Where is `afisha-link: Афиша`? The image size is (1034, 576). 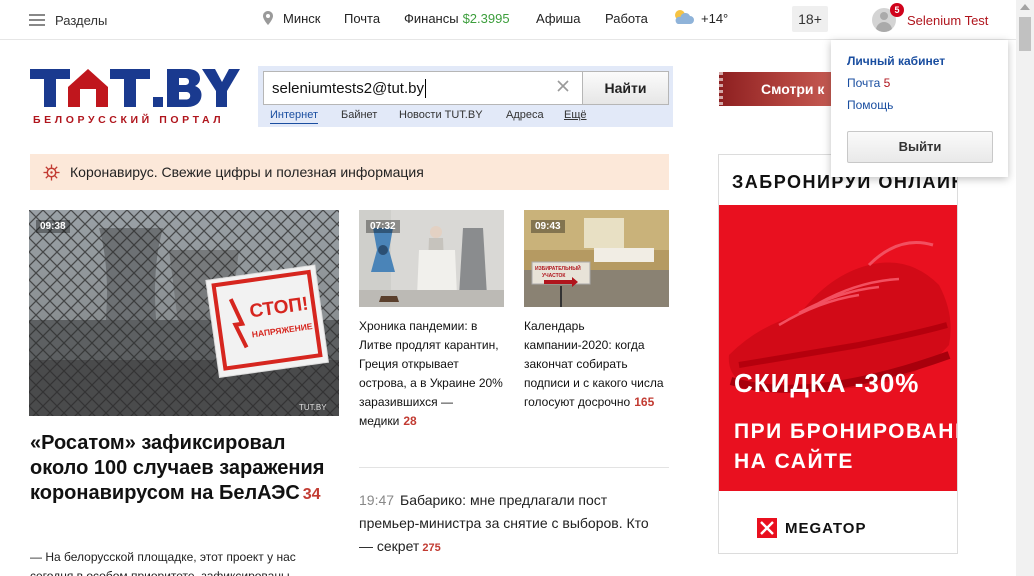 afisha-link: Афиша is located at coordinates (558, 18).